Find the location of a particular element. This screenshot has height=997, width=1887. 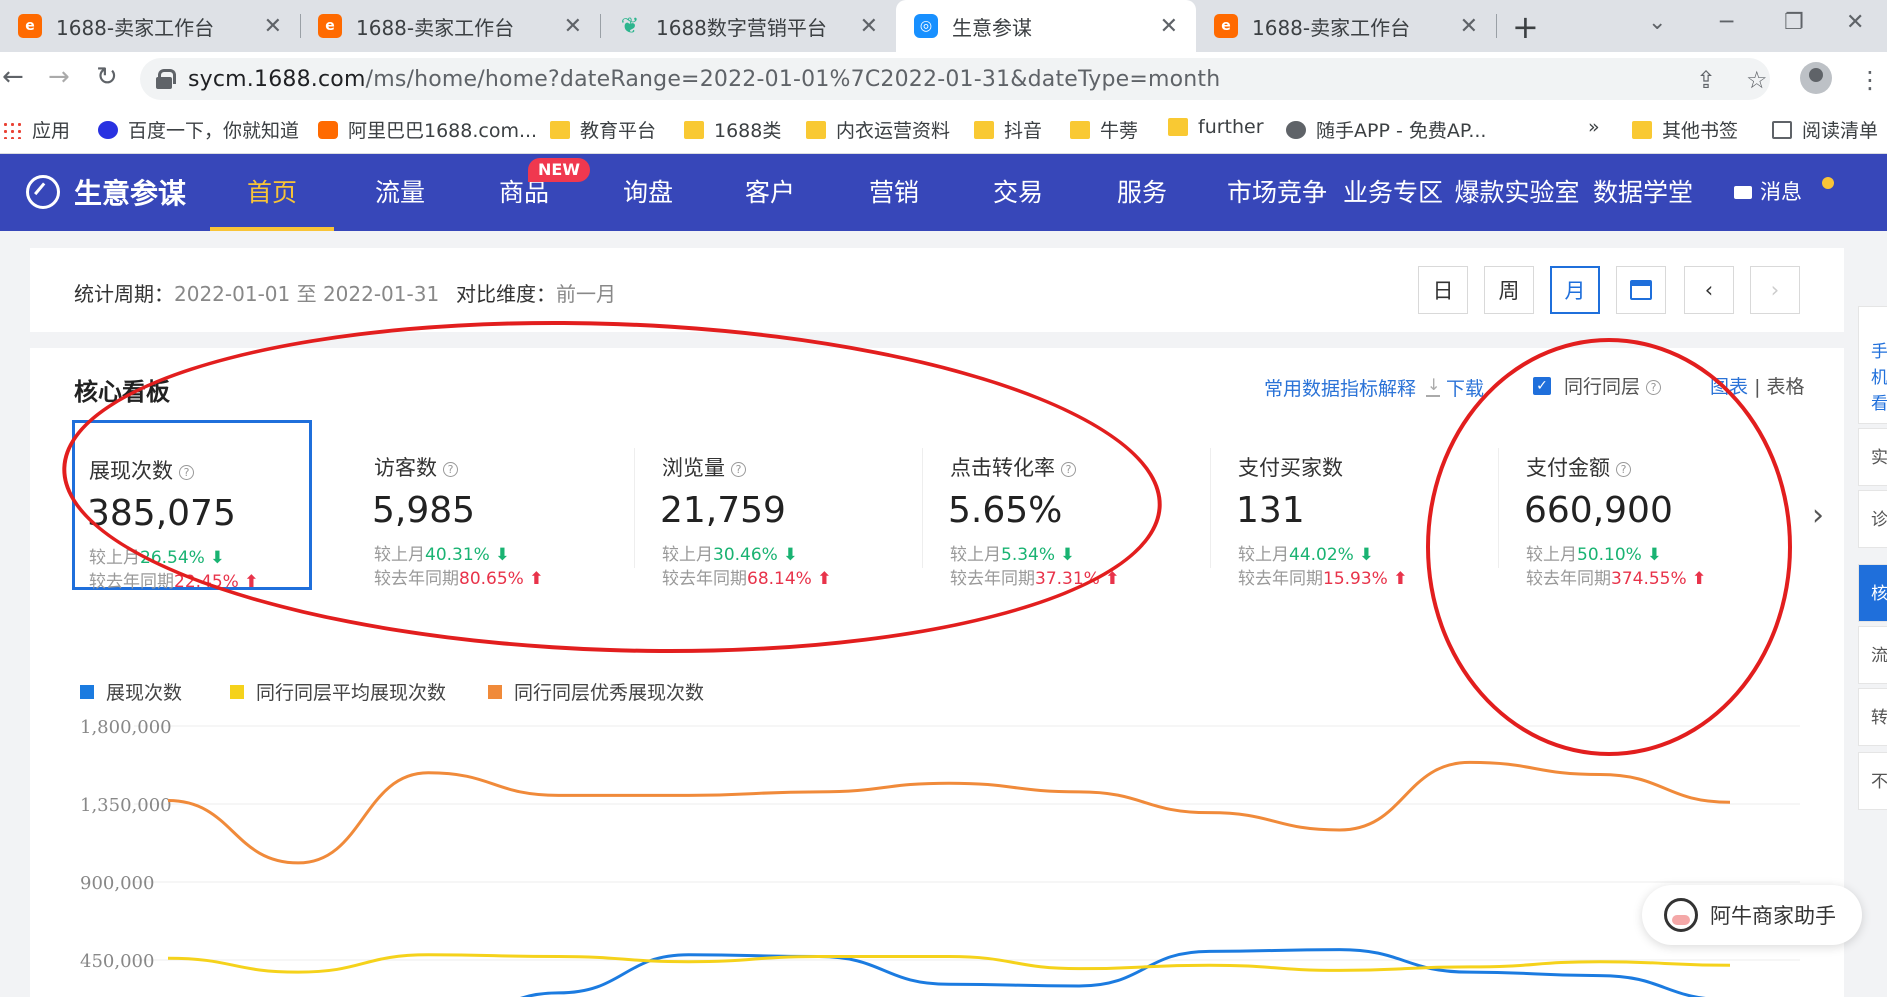

menu-kebab-icon: ⋮ is located at coordinates (1870, 80).